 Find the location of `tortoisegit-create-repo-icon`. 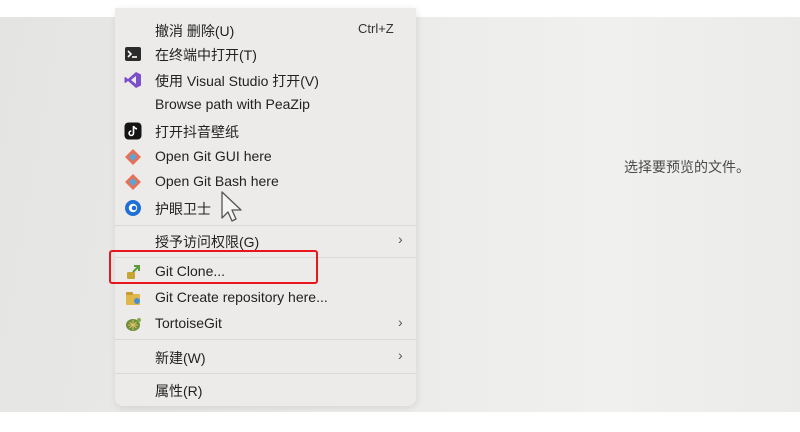

tortoisegit-create-repo-icon is located at coordinates (133, 298).